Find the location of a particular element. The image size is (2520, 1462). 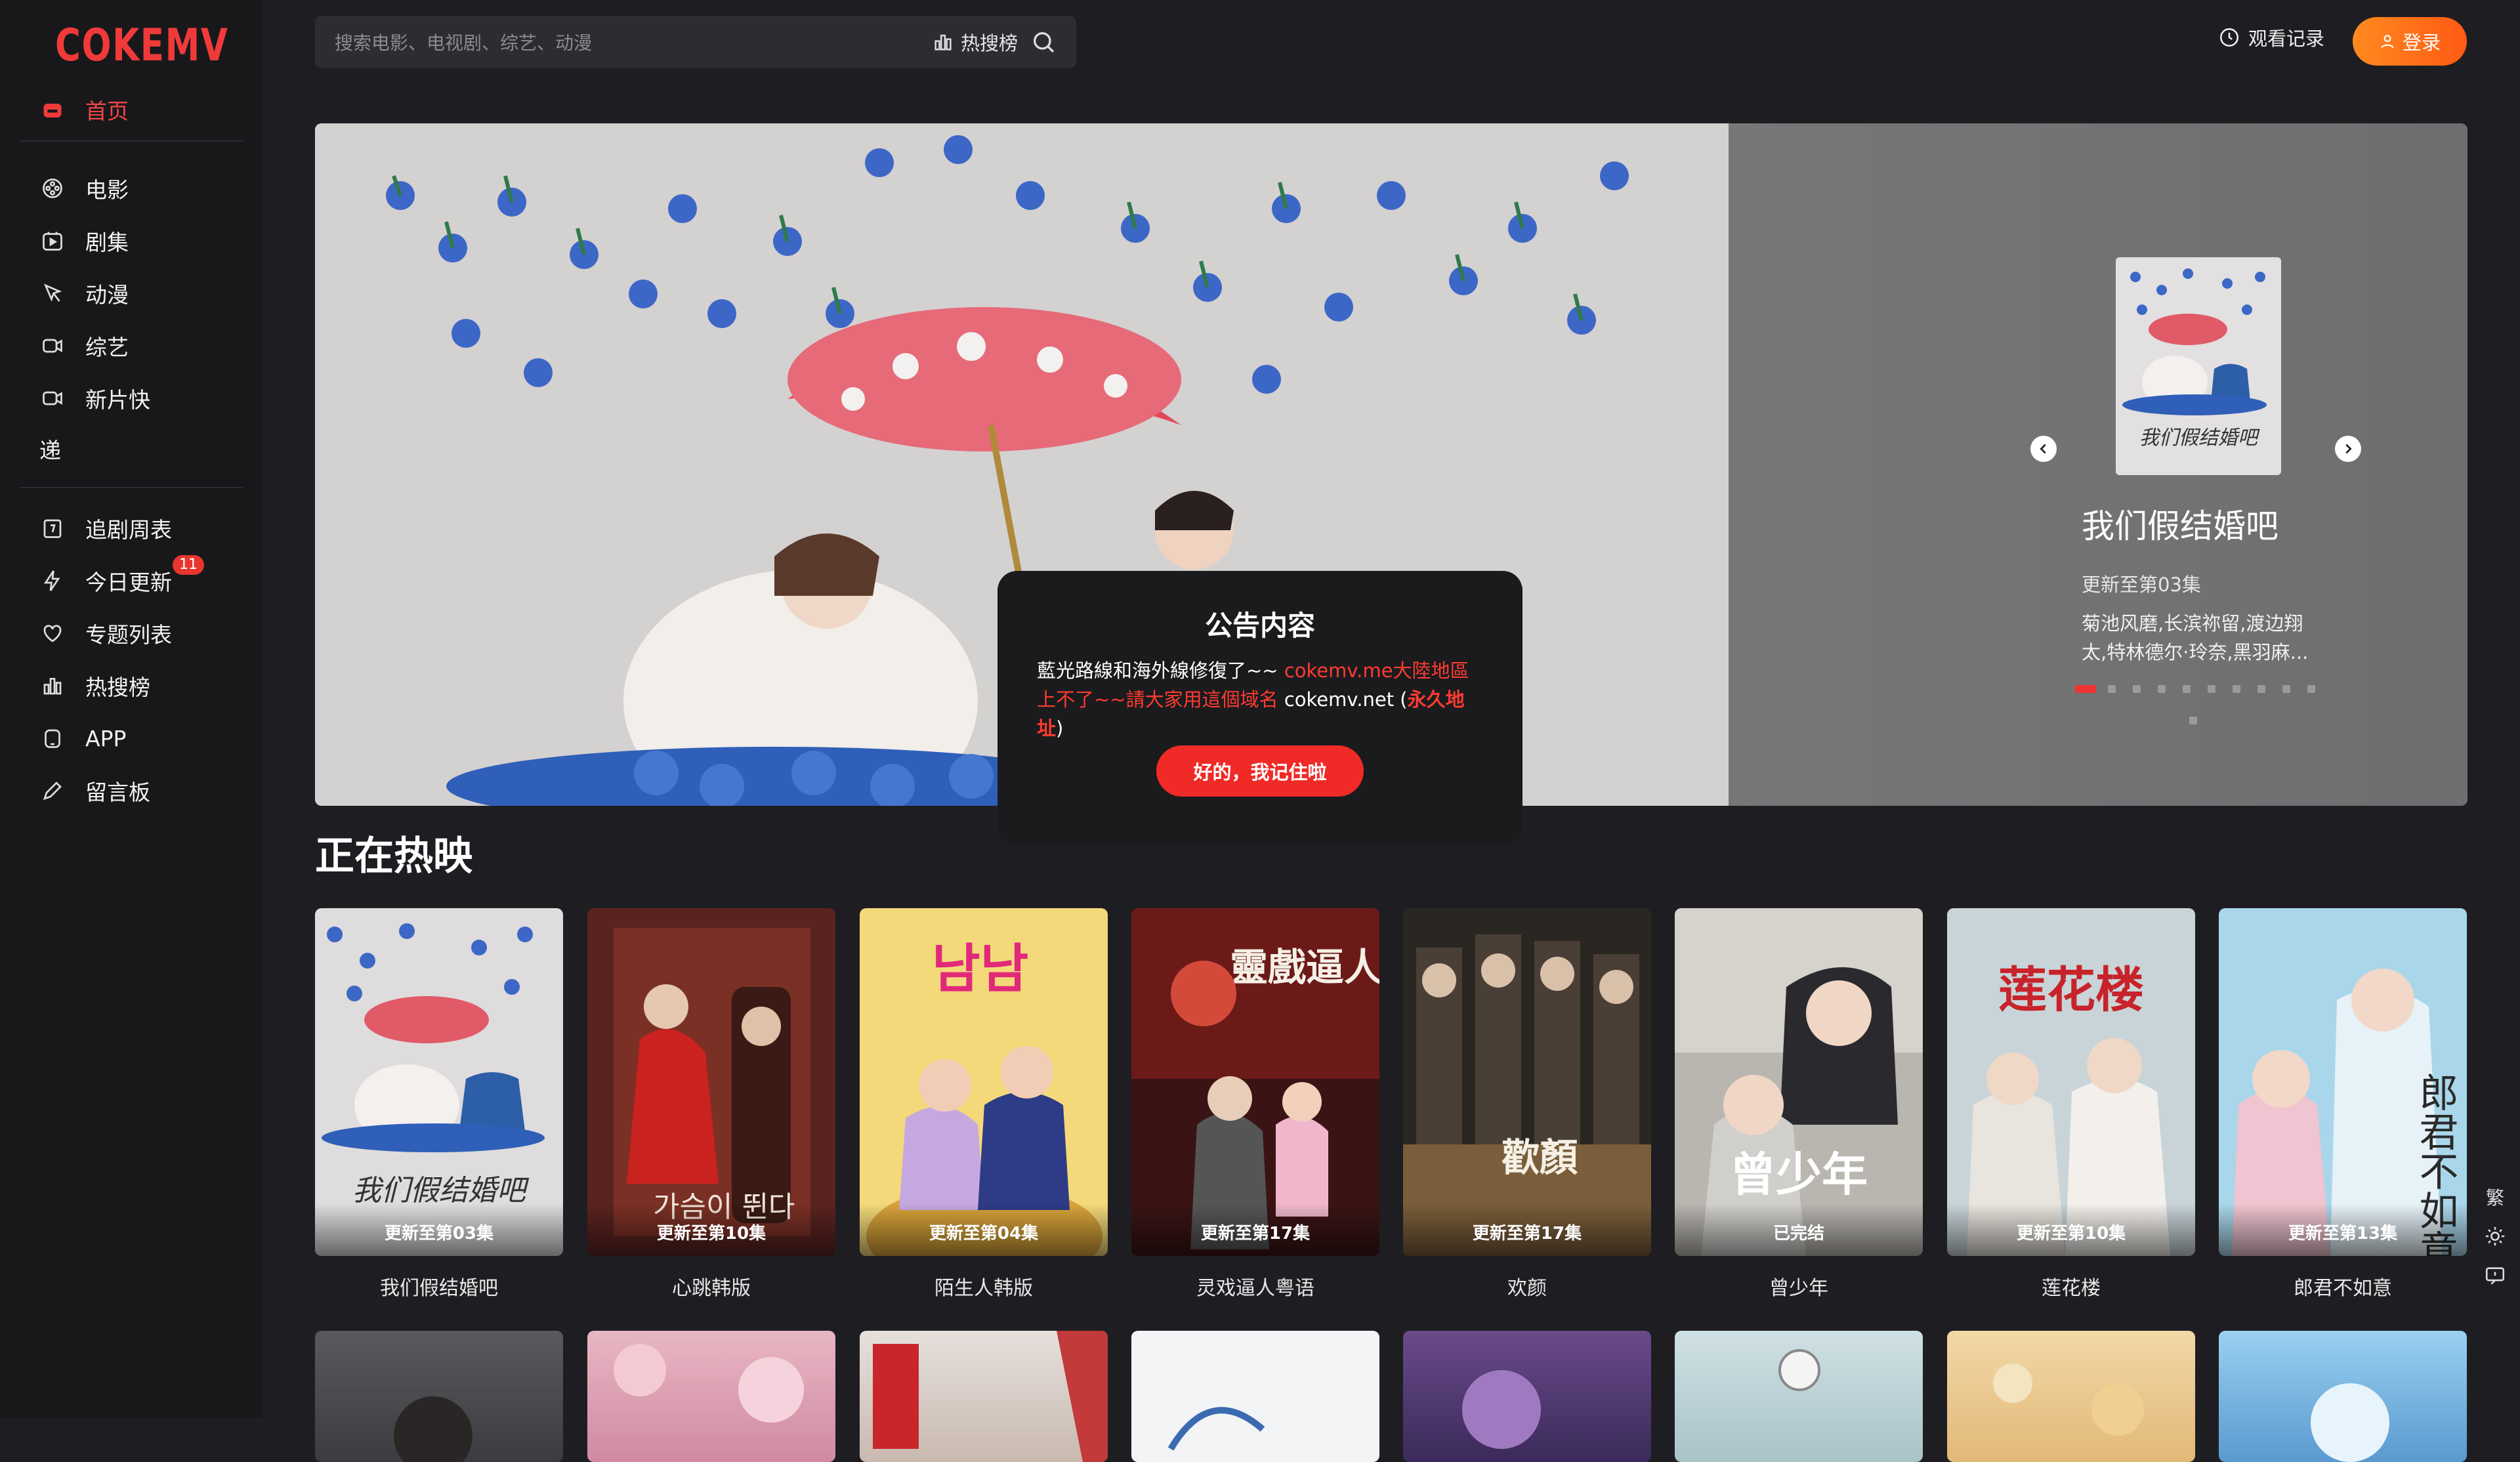

login-button: 登录 is located at coordinates (2410, 41).